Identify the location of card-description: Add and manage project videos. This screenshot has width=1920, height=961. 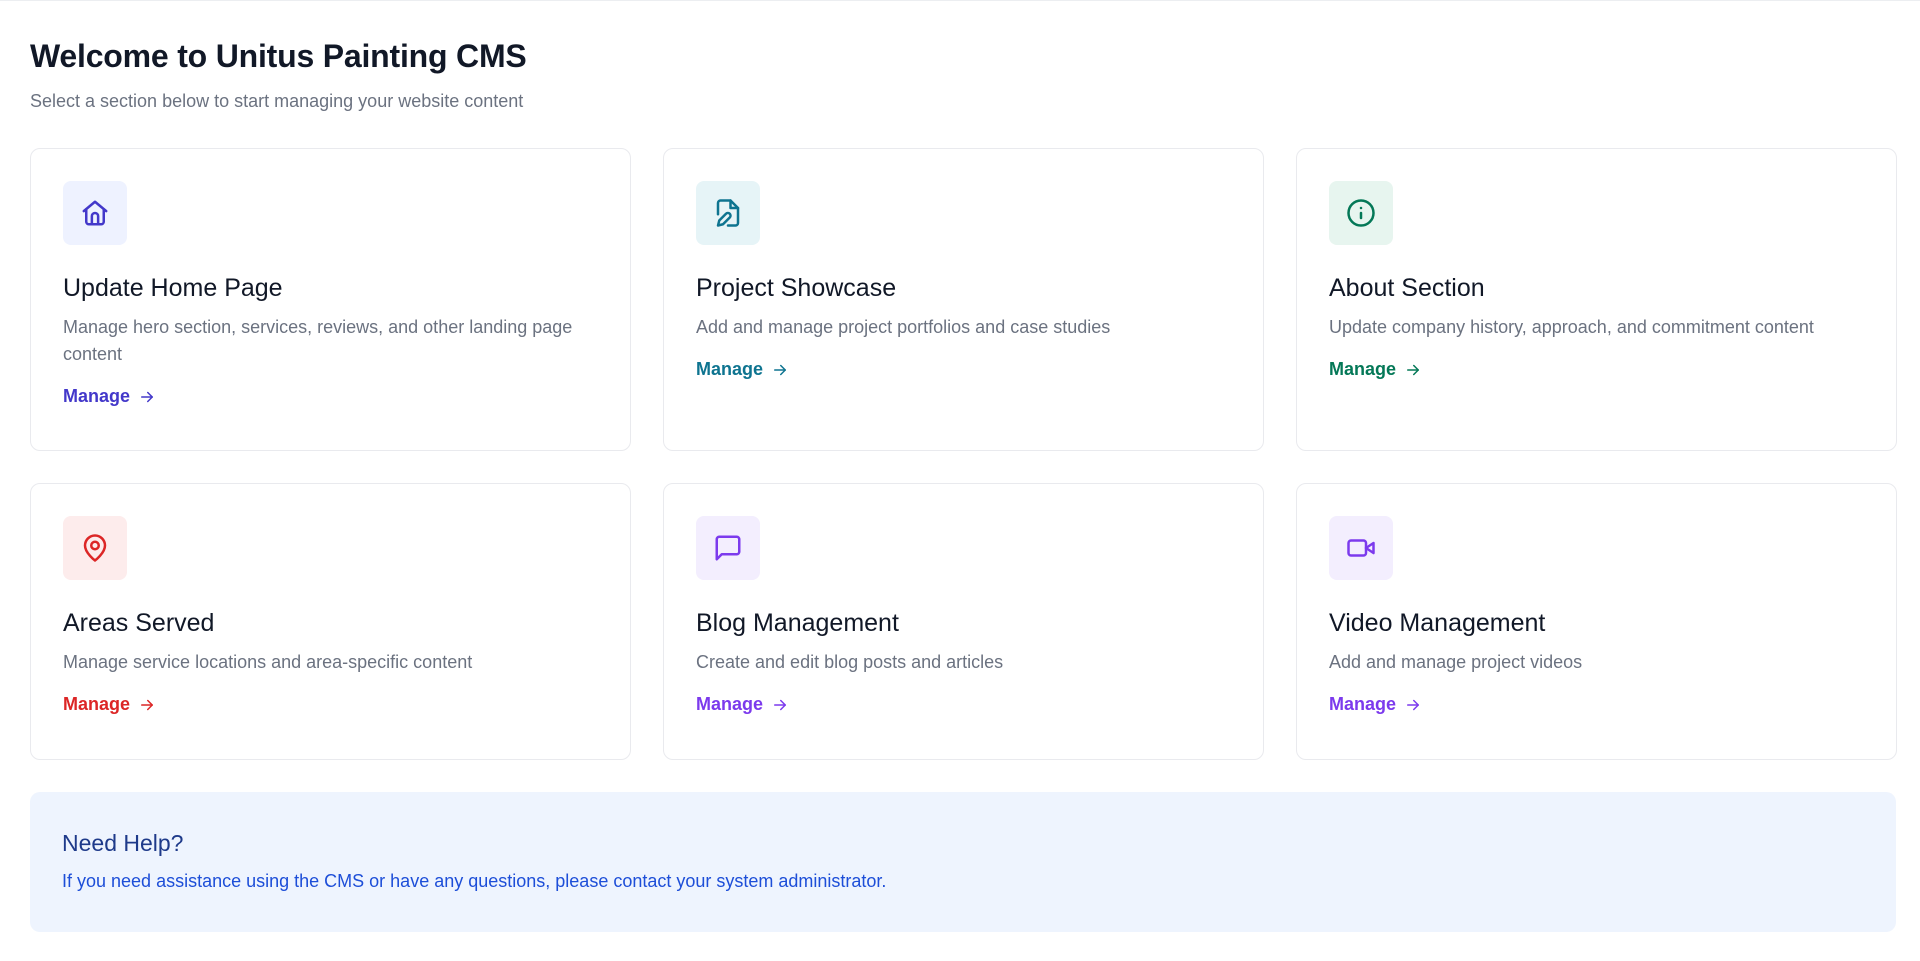
(1456, 662).